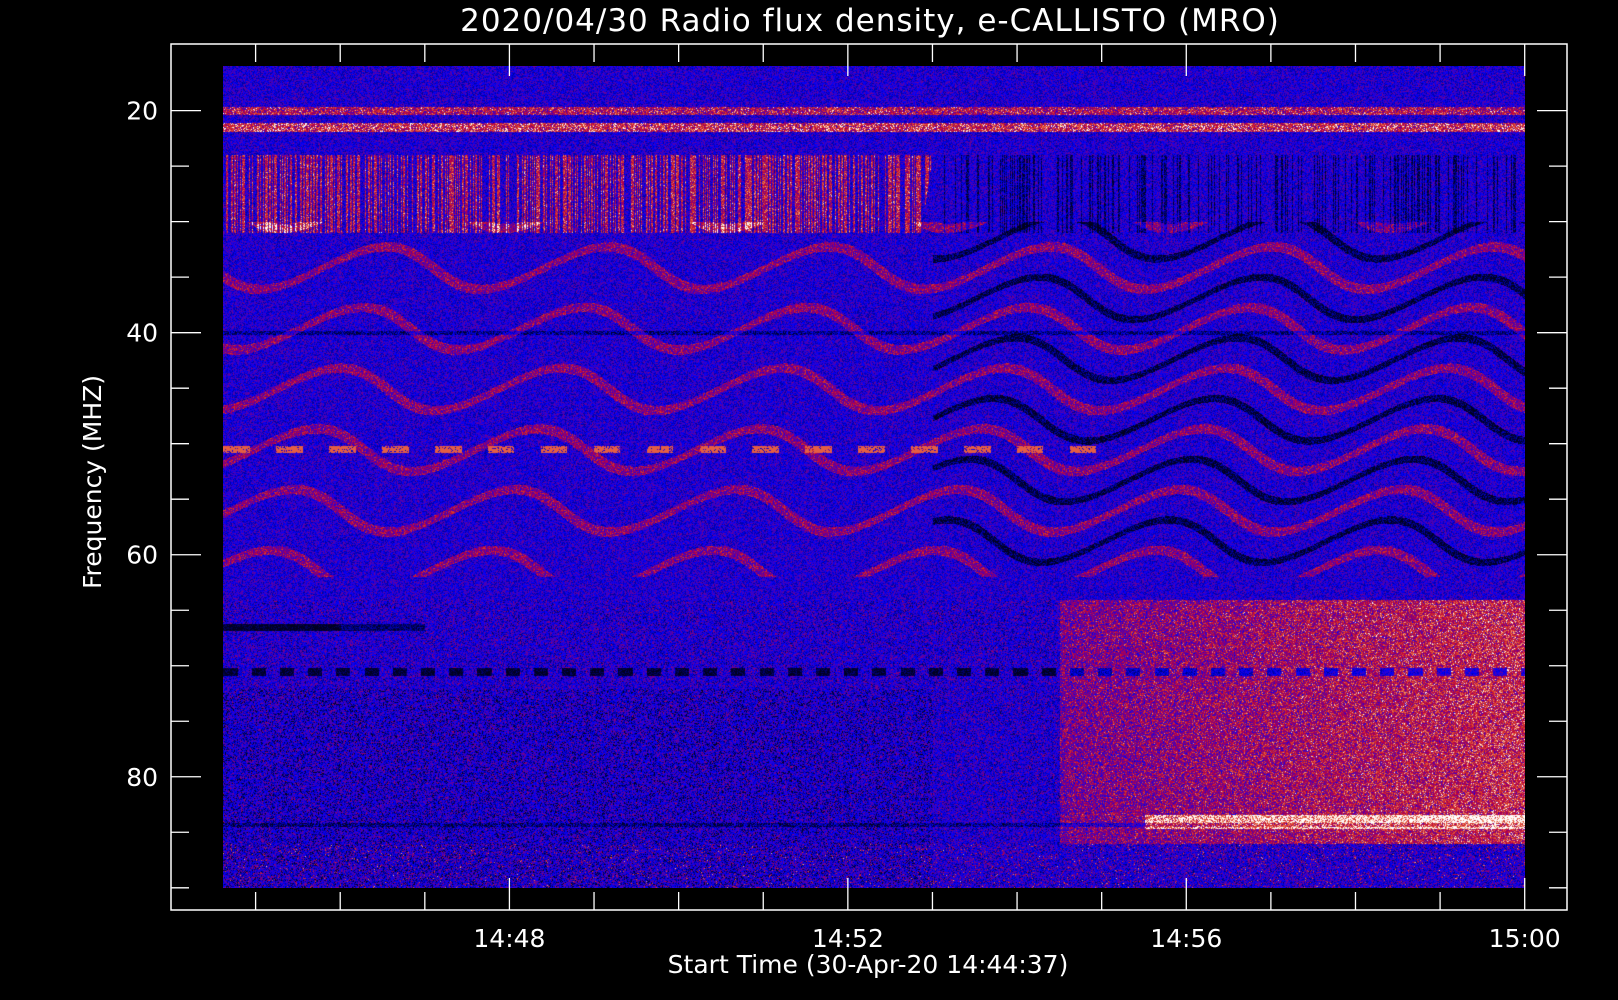  Describe the element at coordinates (848, 938) in the screenshot. I see `x-tick-label: 14:52` at that location.